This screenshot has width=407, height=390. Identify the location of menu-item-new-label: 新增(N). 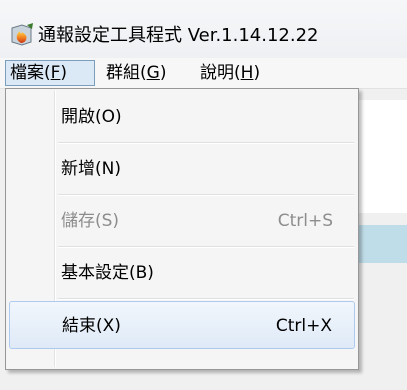
(91, 169).